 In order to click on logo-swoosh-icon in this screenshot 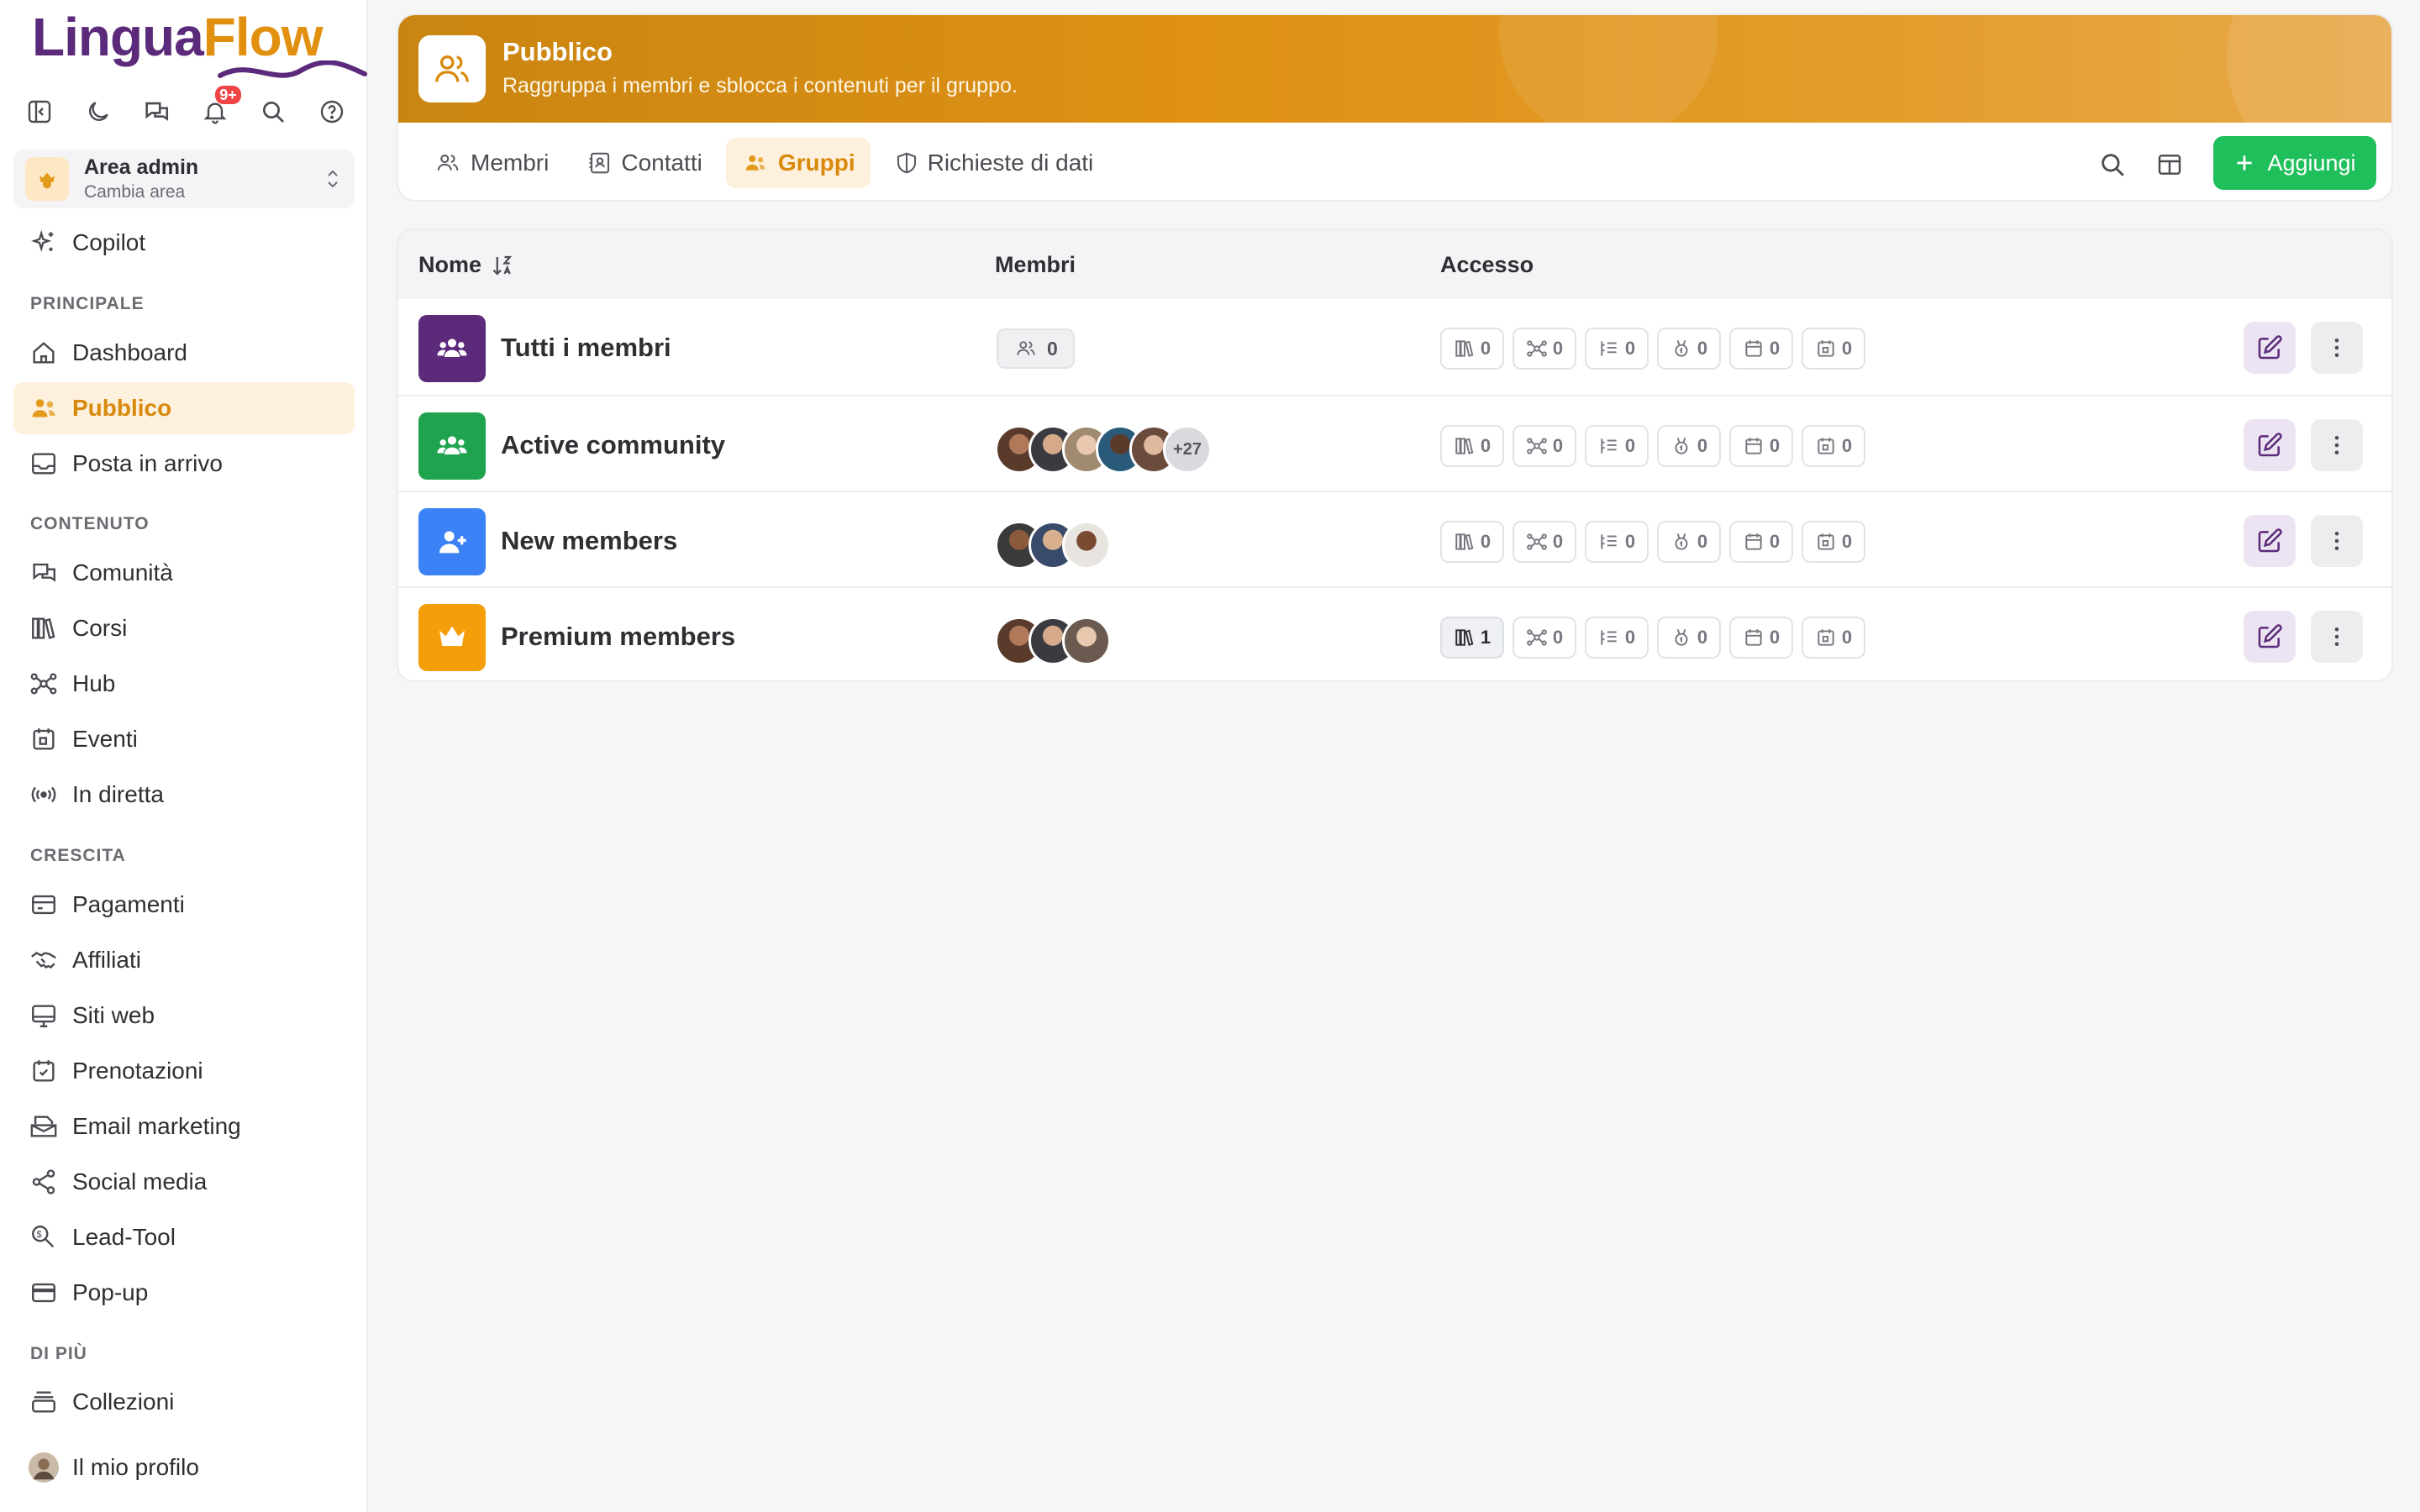, I will do `click(292, 69)`.